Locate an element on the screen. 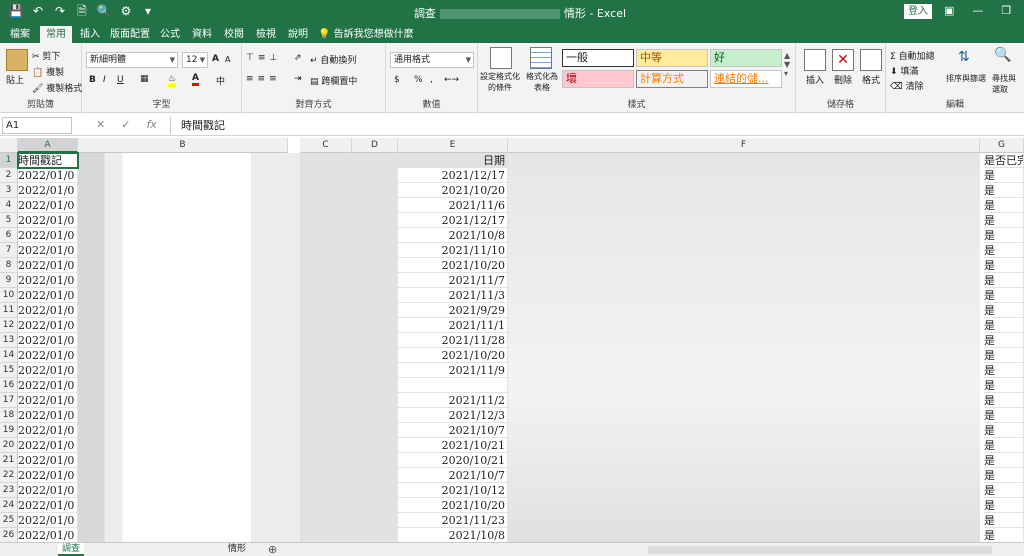 The image size is (1024, 556). style-good: 好 is located at coordinates (746, 58).